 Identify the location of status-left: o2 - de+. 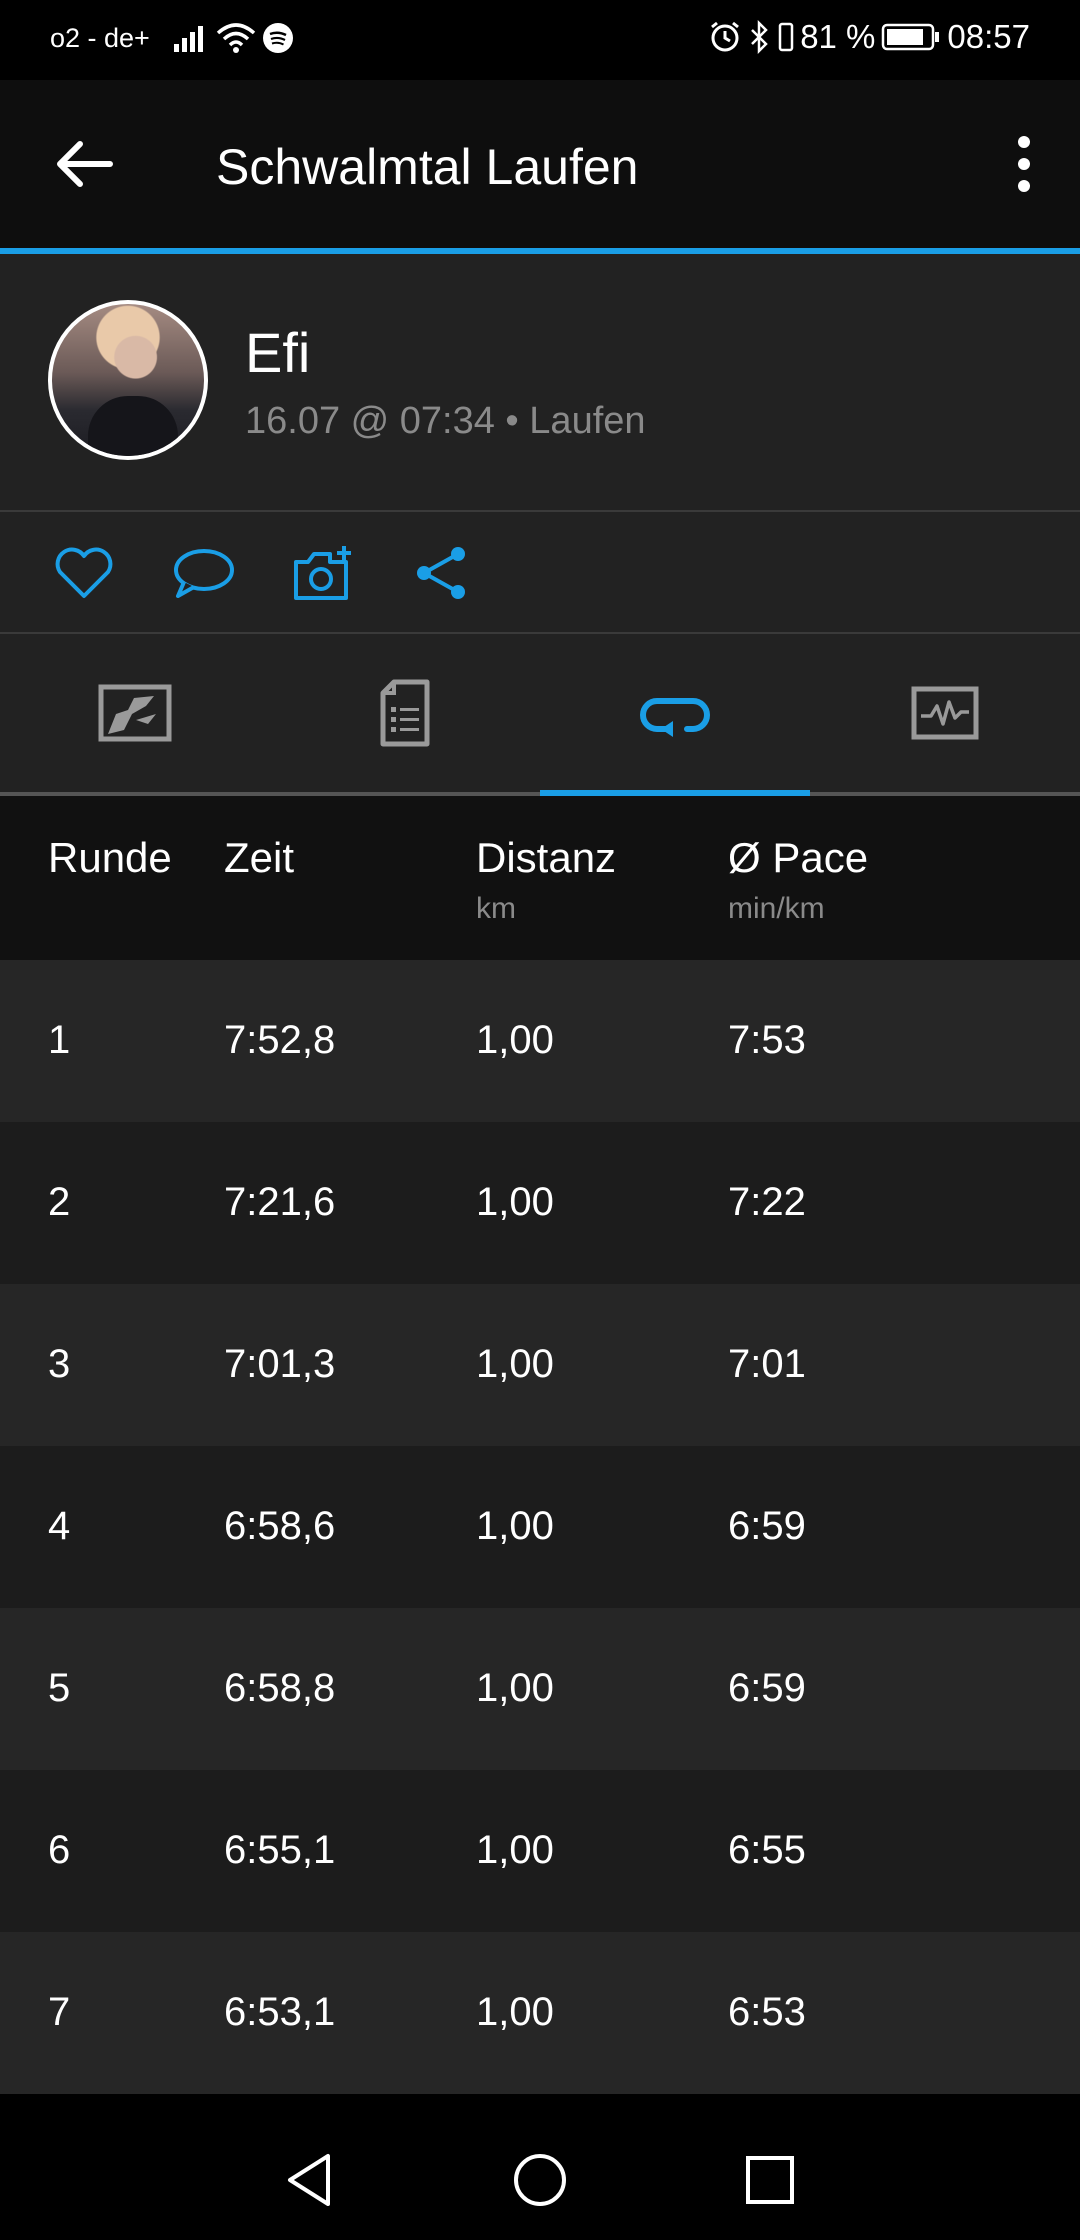
(172, 38).